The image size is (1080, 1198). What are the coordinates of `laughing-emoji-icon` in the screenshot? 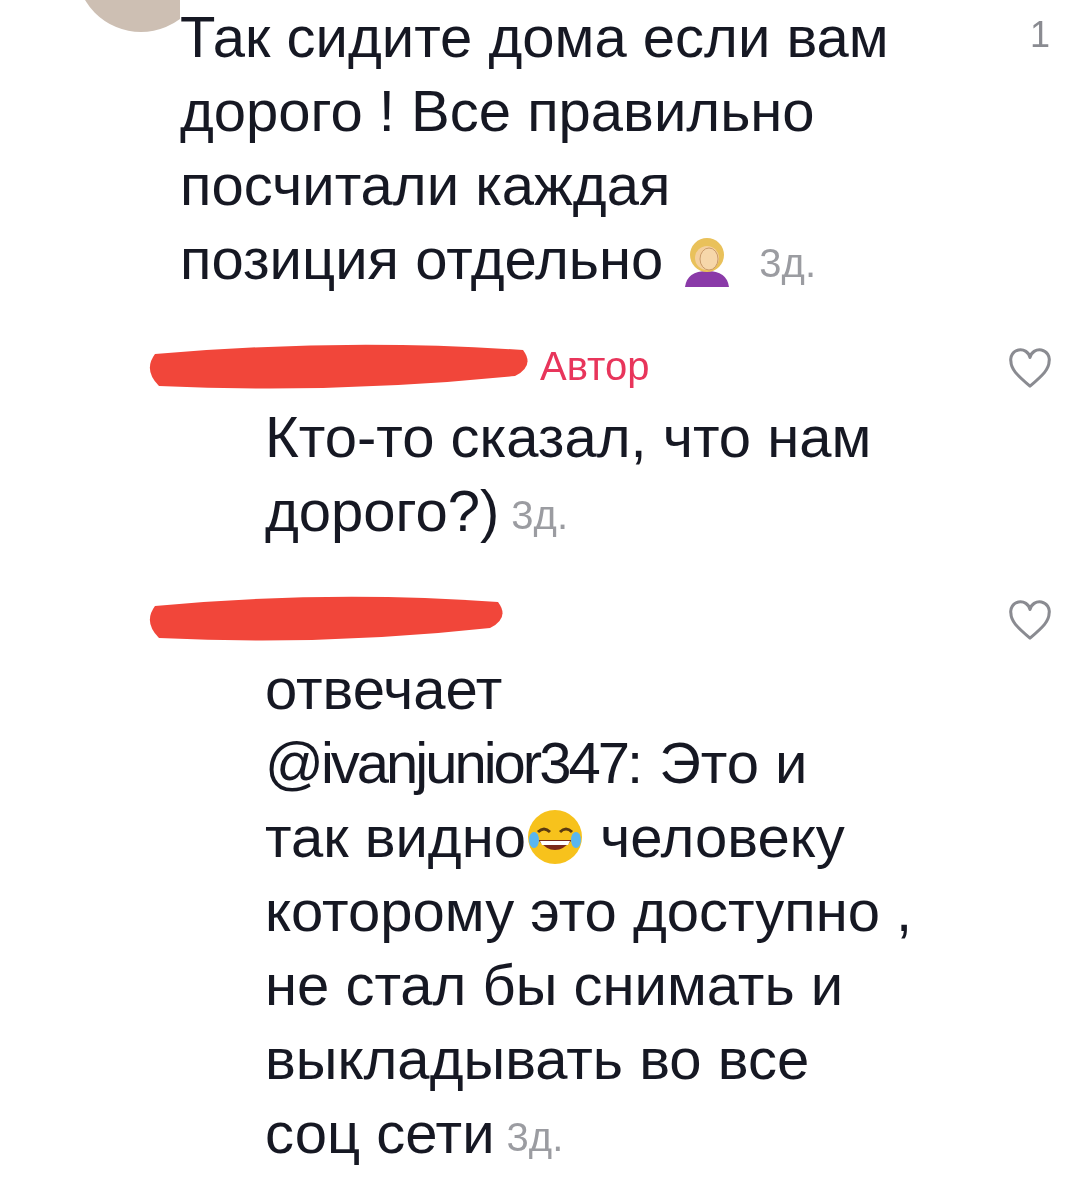 It's located at (555, 837).